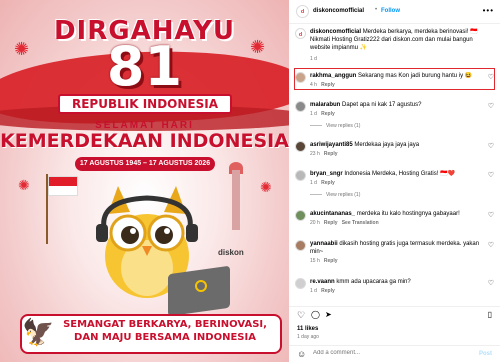  What do you see at coordinates (38, 332) in the screenshot?
I see `garuda-emblem-icon: 🦅` at bounding box center [38, 332].